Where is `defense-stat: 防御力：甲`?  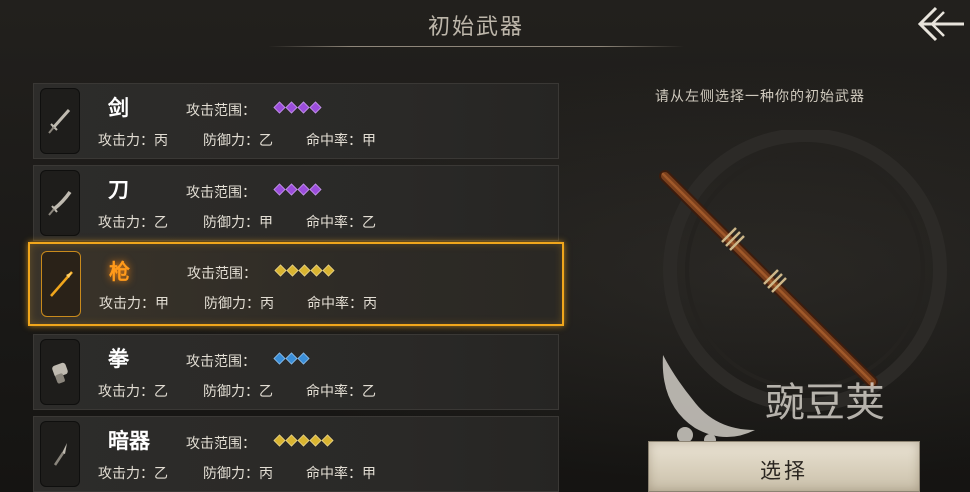 defense-stat: 防御力：甲 is located at coordinates (238, 223).